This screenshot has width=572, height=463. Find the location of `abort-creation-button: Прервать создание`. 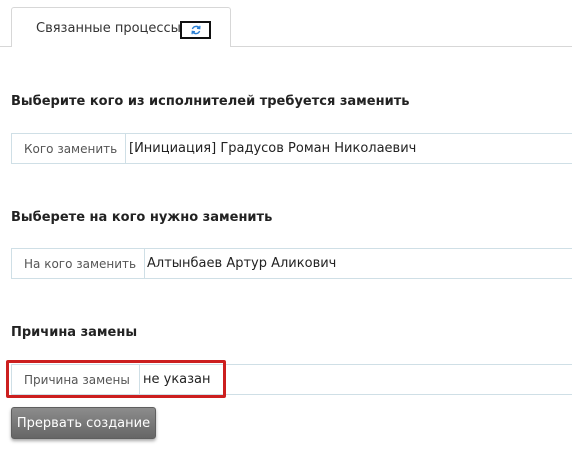

abort-creation-button: Прервать создание is located at coordinates (83, 423).